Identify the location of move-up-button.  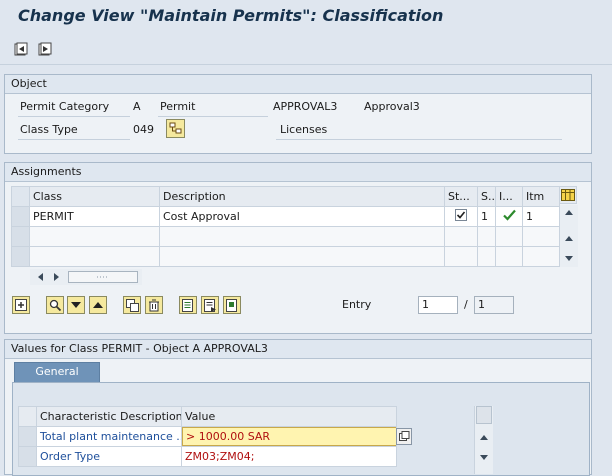
(98, 305).